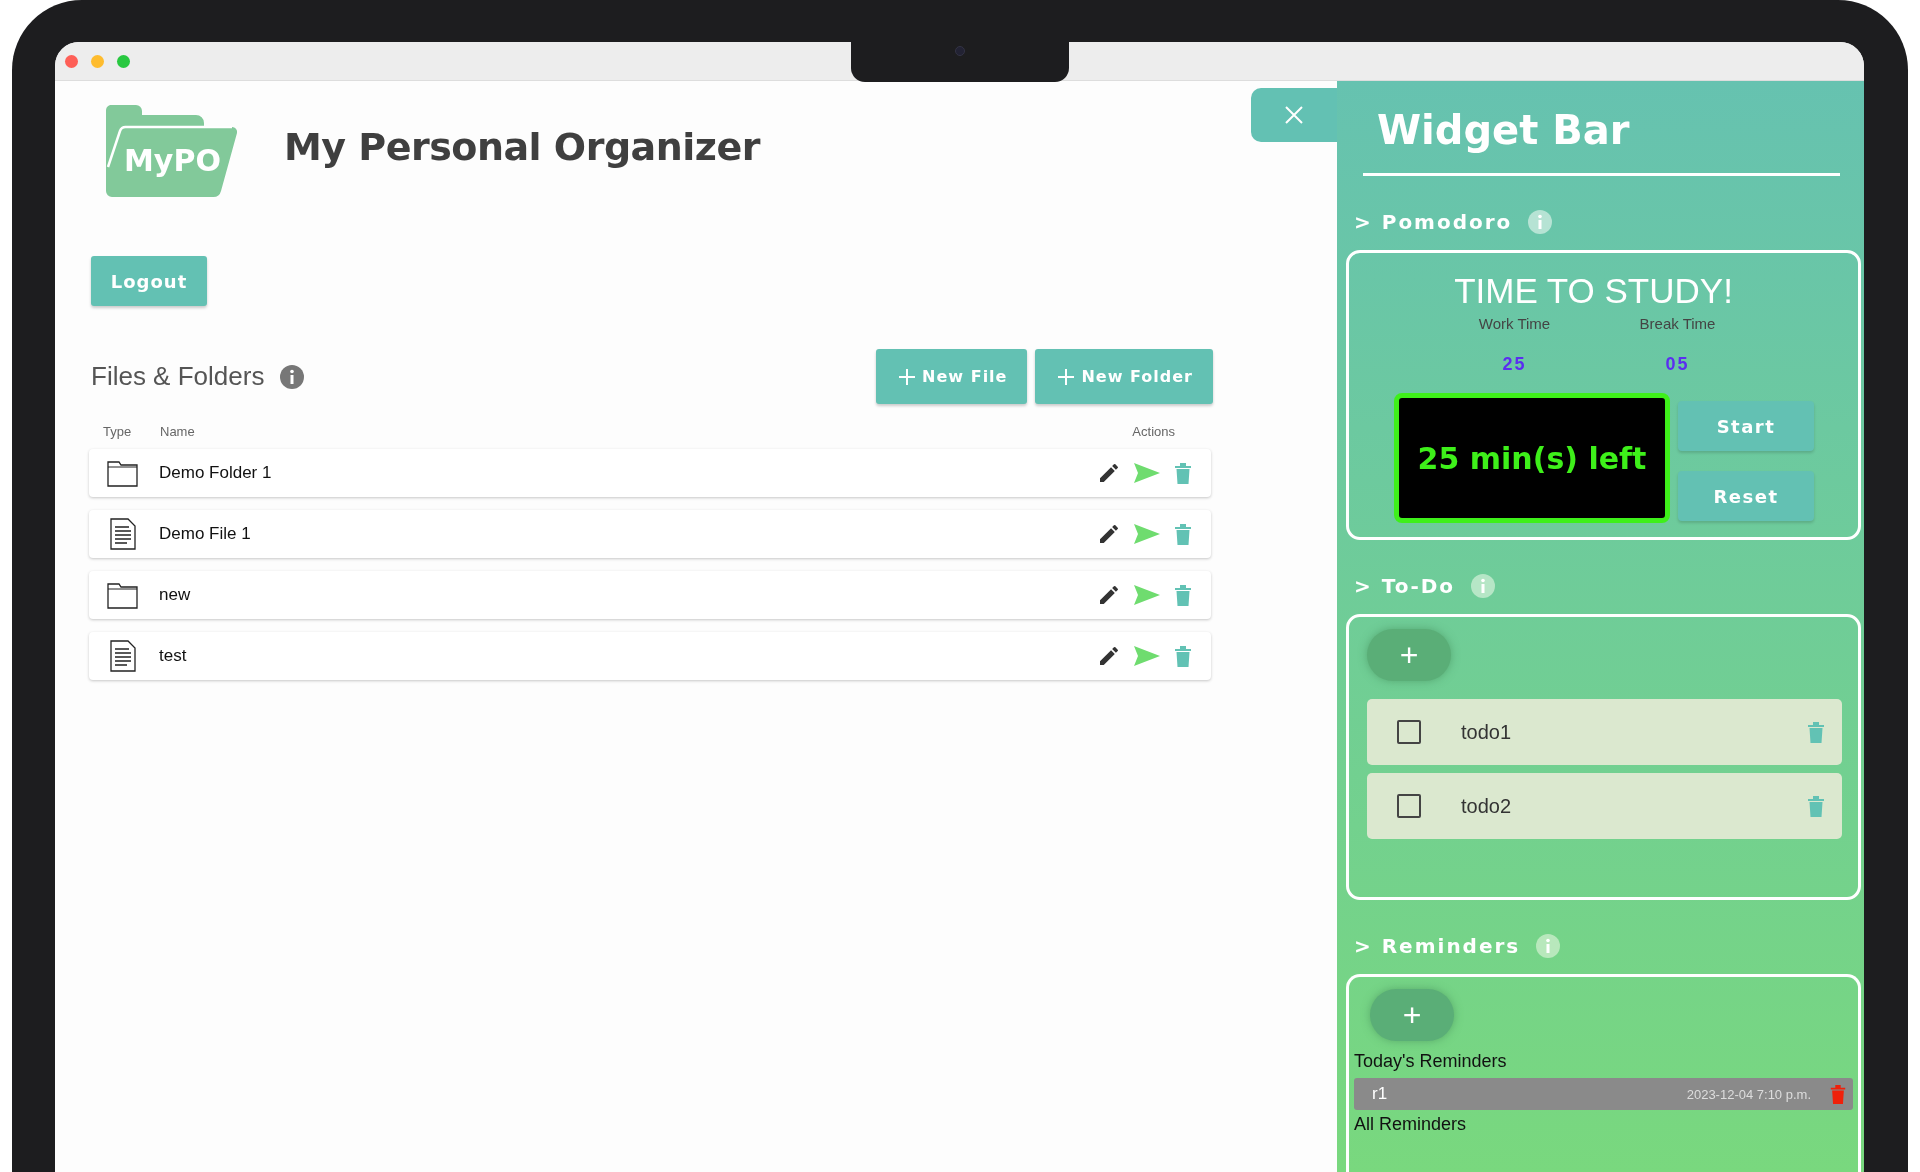 The image size is (1920, 1172). Describe the element at coordinates (175, 595) in the screenshot. I see `file-name: new` at that location.